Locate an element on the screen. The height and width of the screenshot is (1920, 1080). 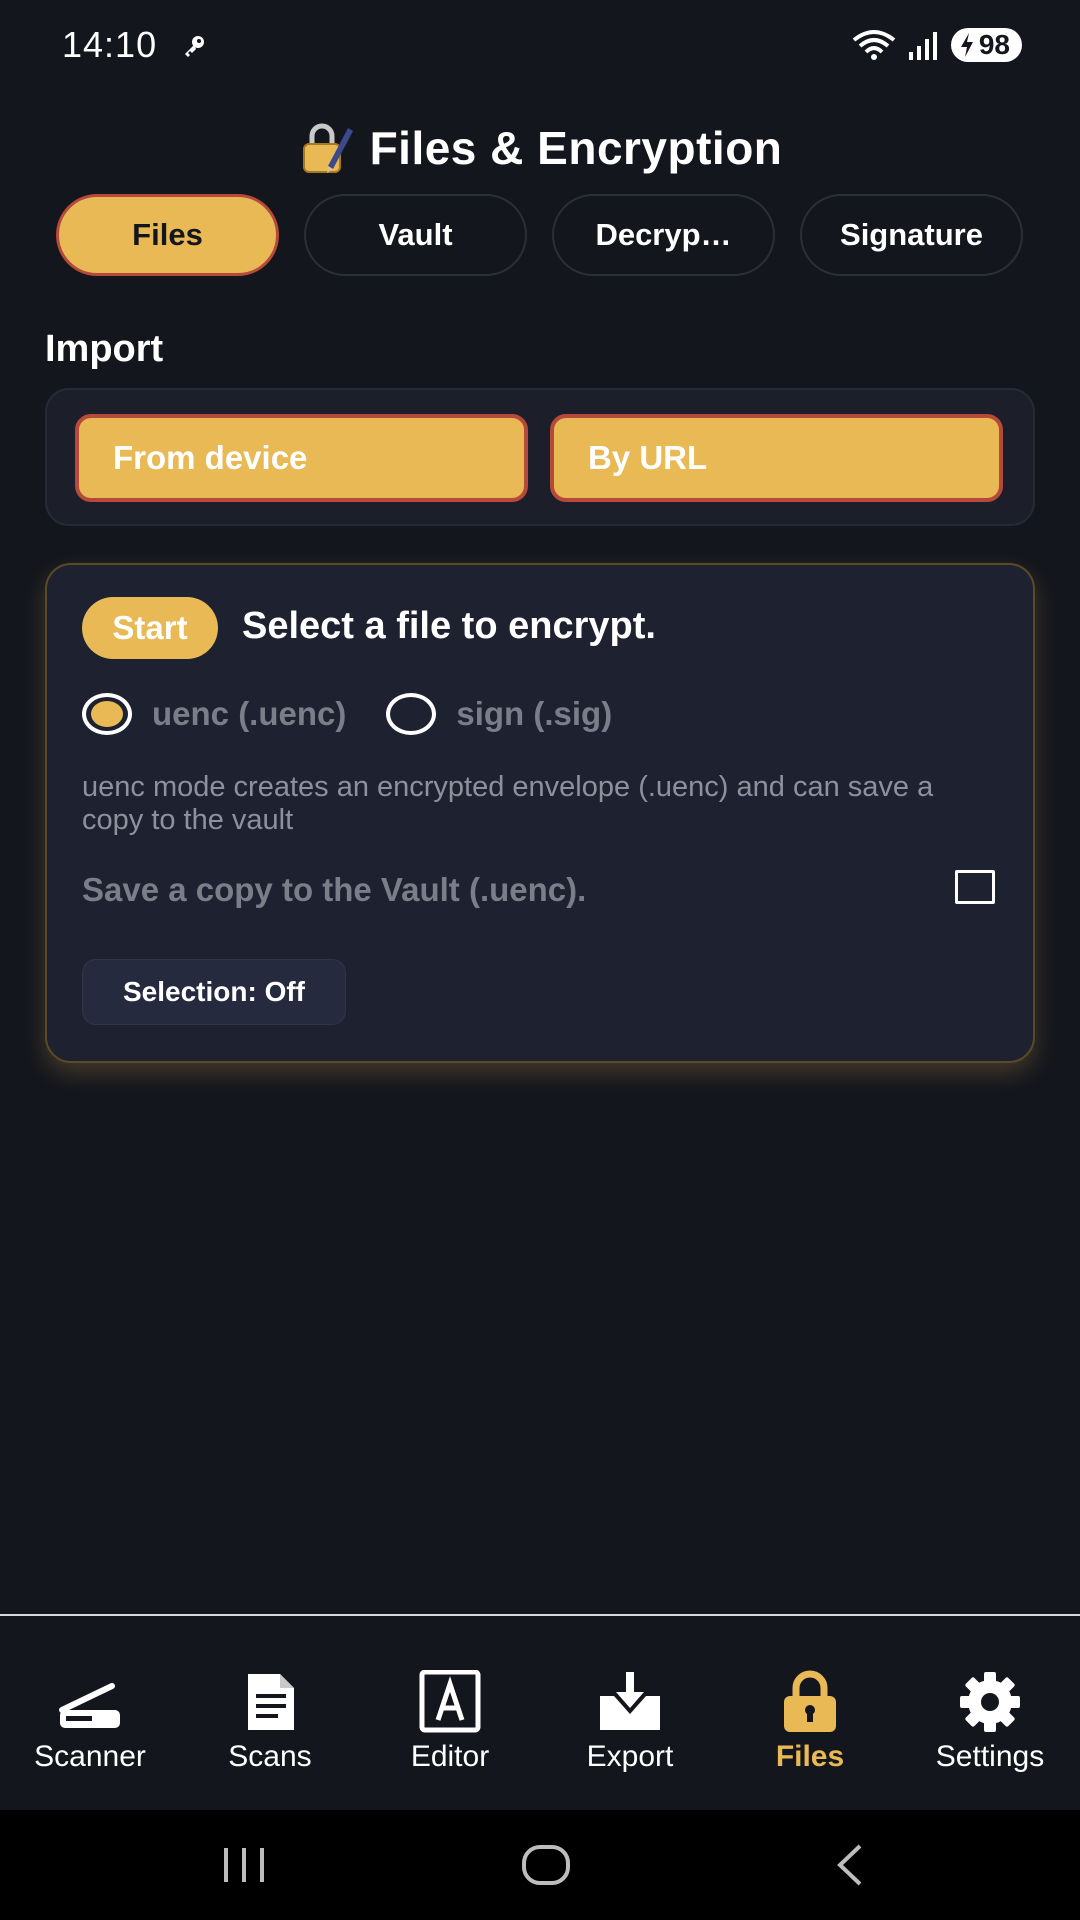
status-icons: 98 is located at coordinates (936, 45).